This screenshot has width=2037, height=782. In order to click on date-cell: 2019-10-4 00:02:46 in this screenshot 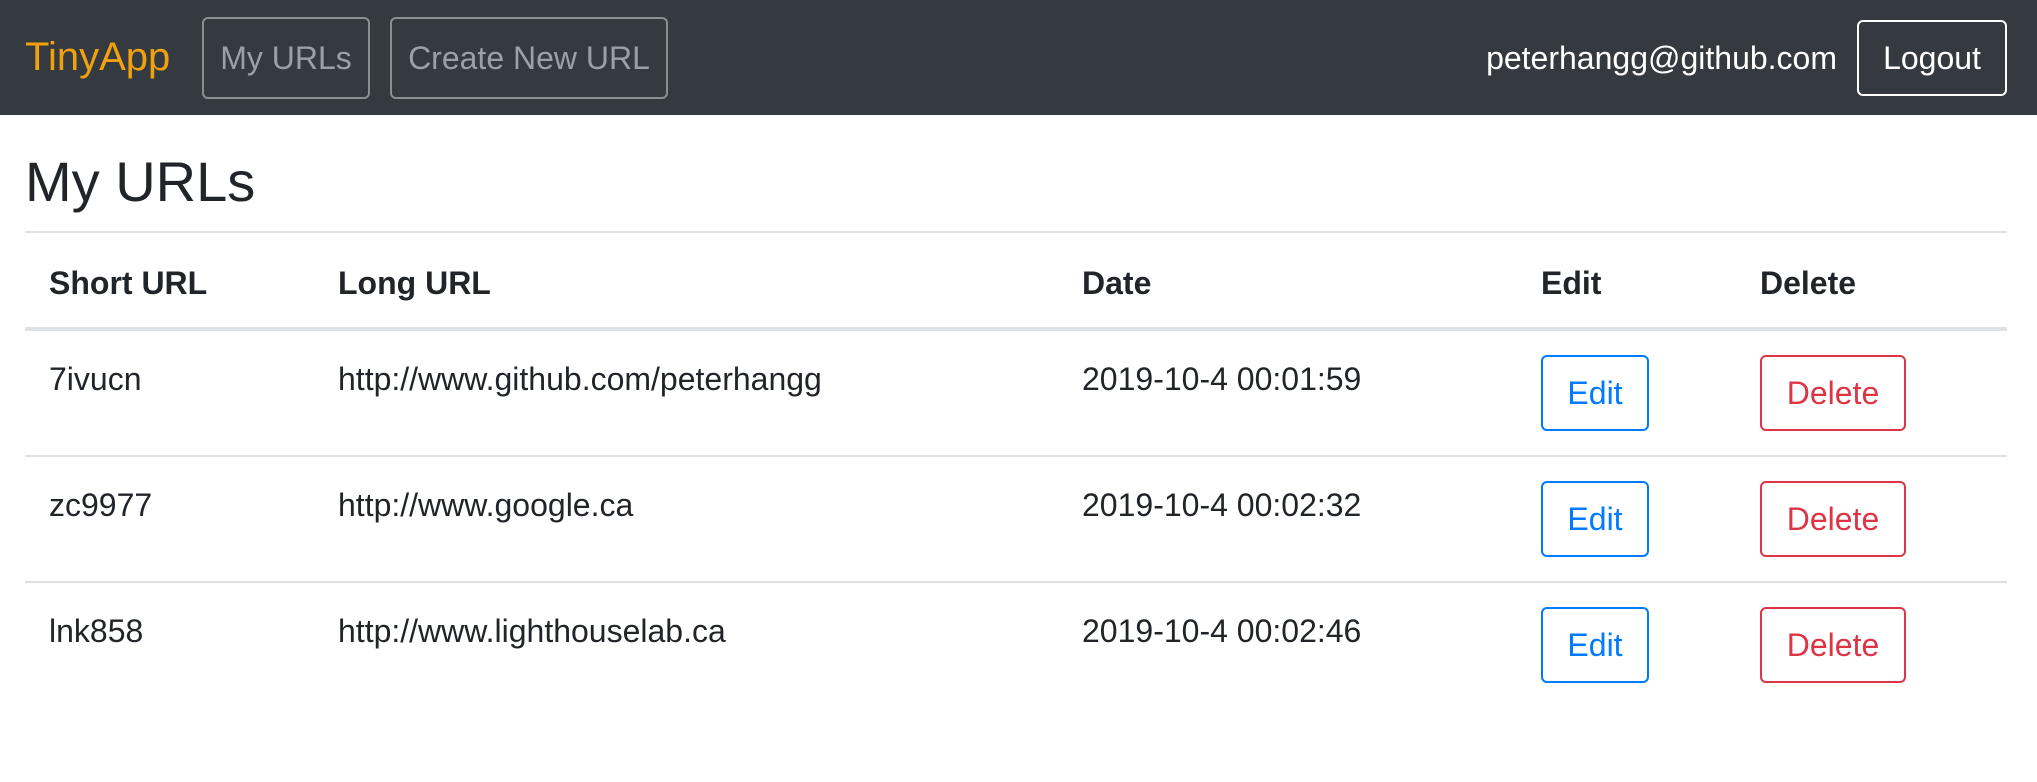, I will do `click(1222, 631)`.